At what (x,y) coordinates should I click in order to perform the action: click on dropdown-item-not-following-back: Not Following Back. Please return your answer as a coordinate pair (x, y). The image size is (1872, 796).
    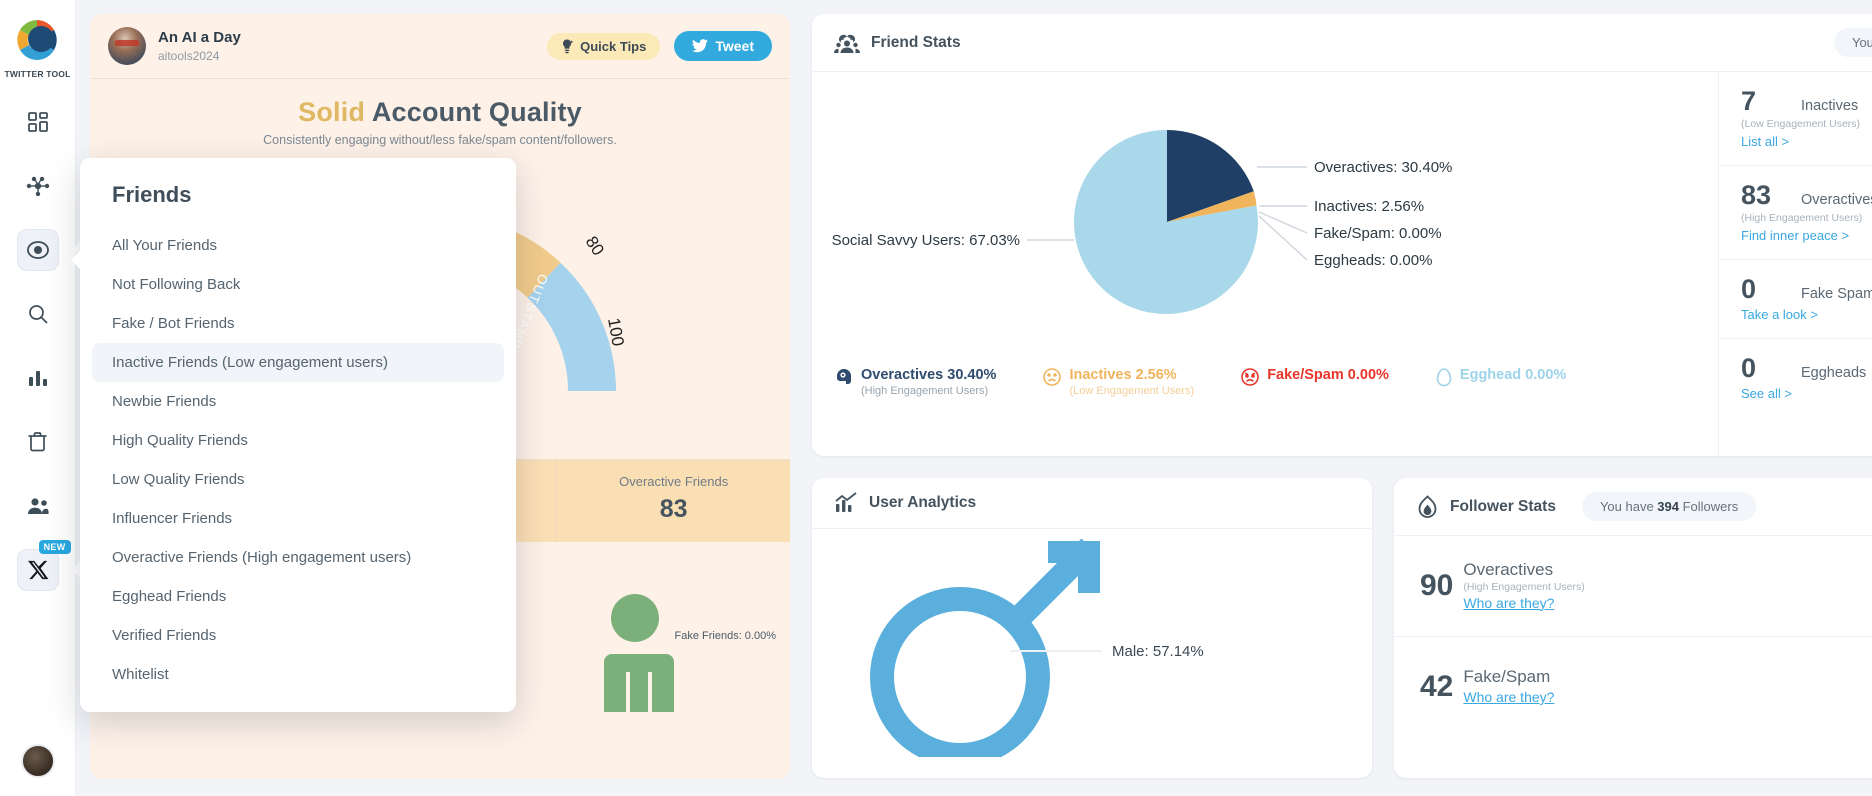
    Looking at the image, I should click on (298, 284).